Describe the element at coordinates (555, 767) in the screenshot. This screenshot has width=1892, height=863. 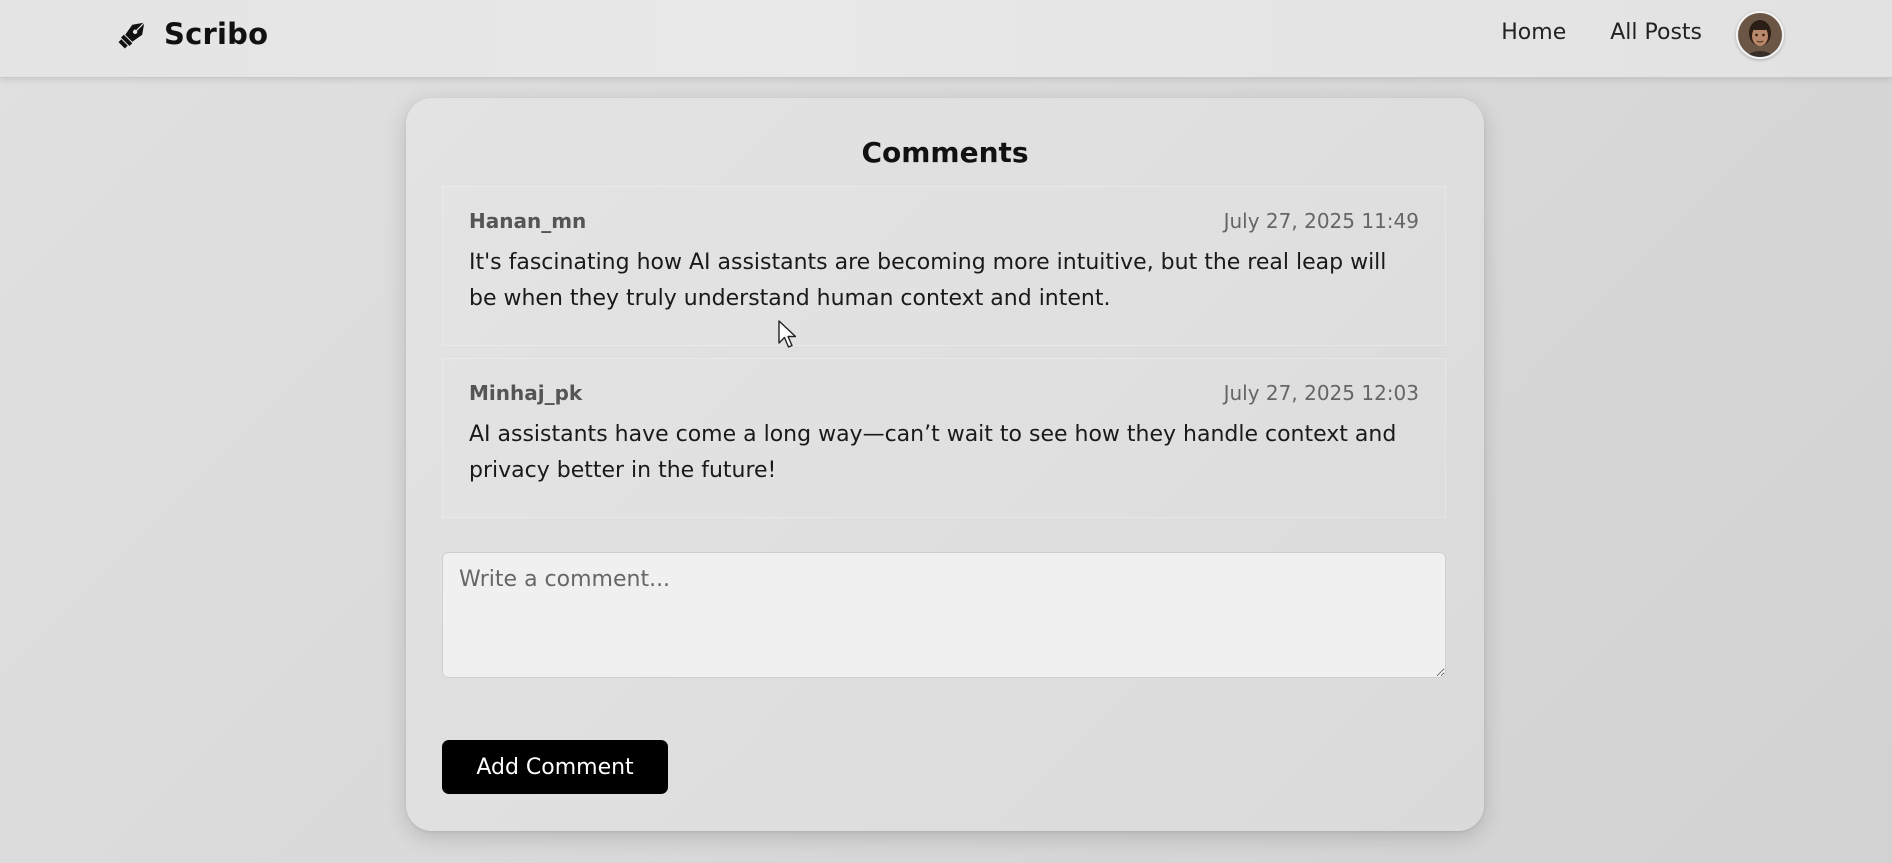
I see `add-comment-button: Add Comment` at that location.